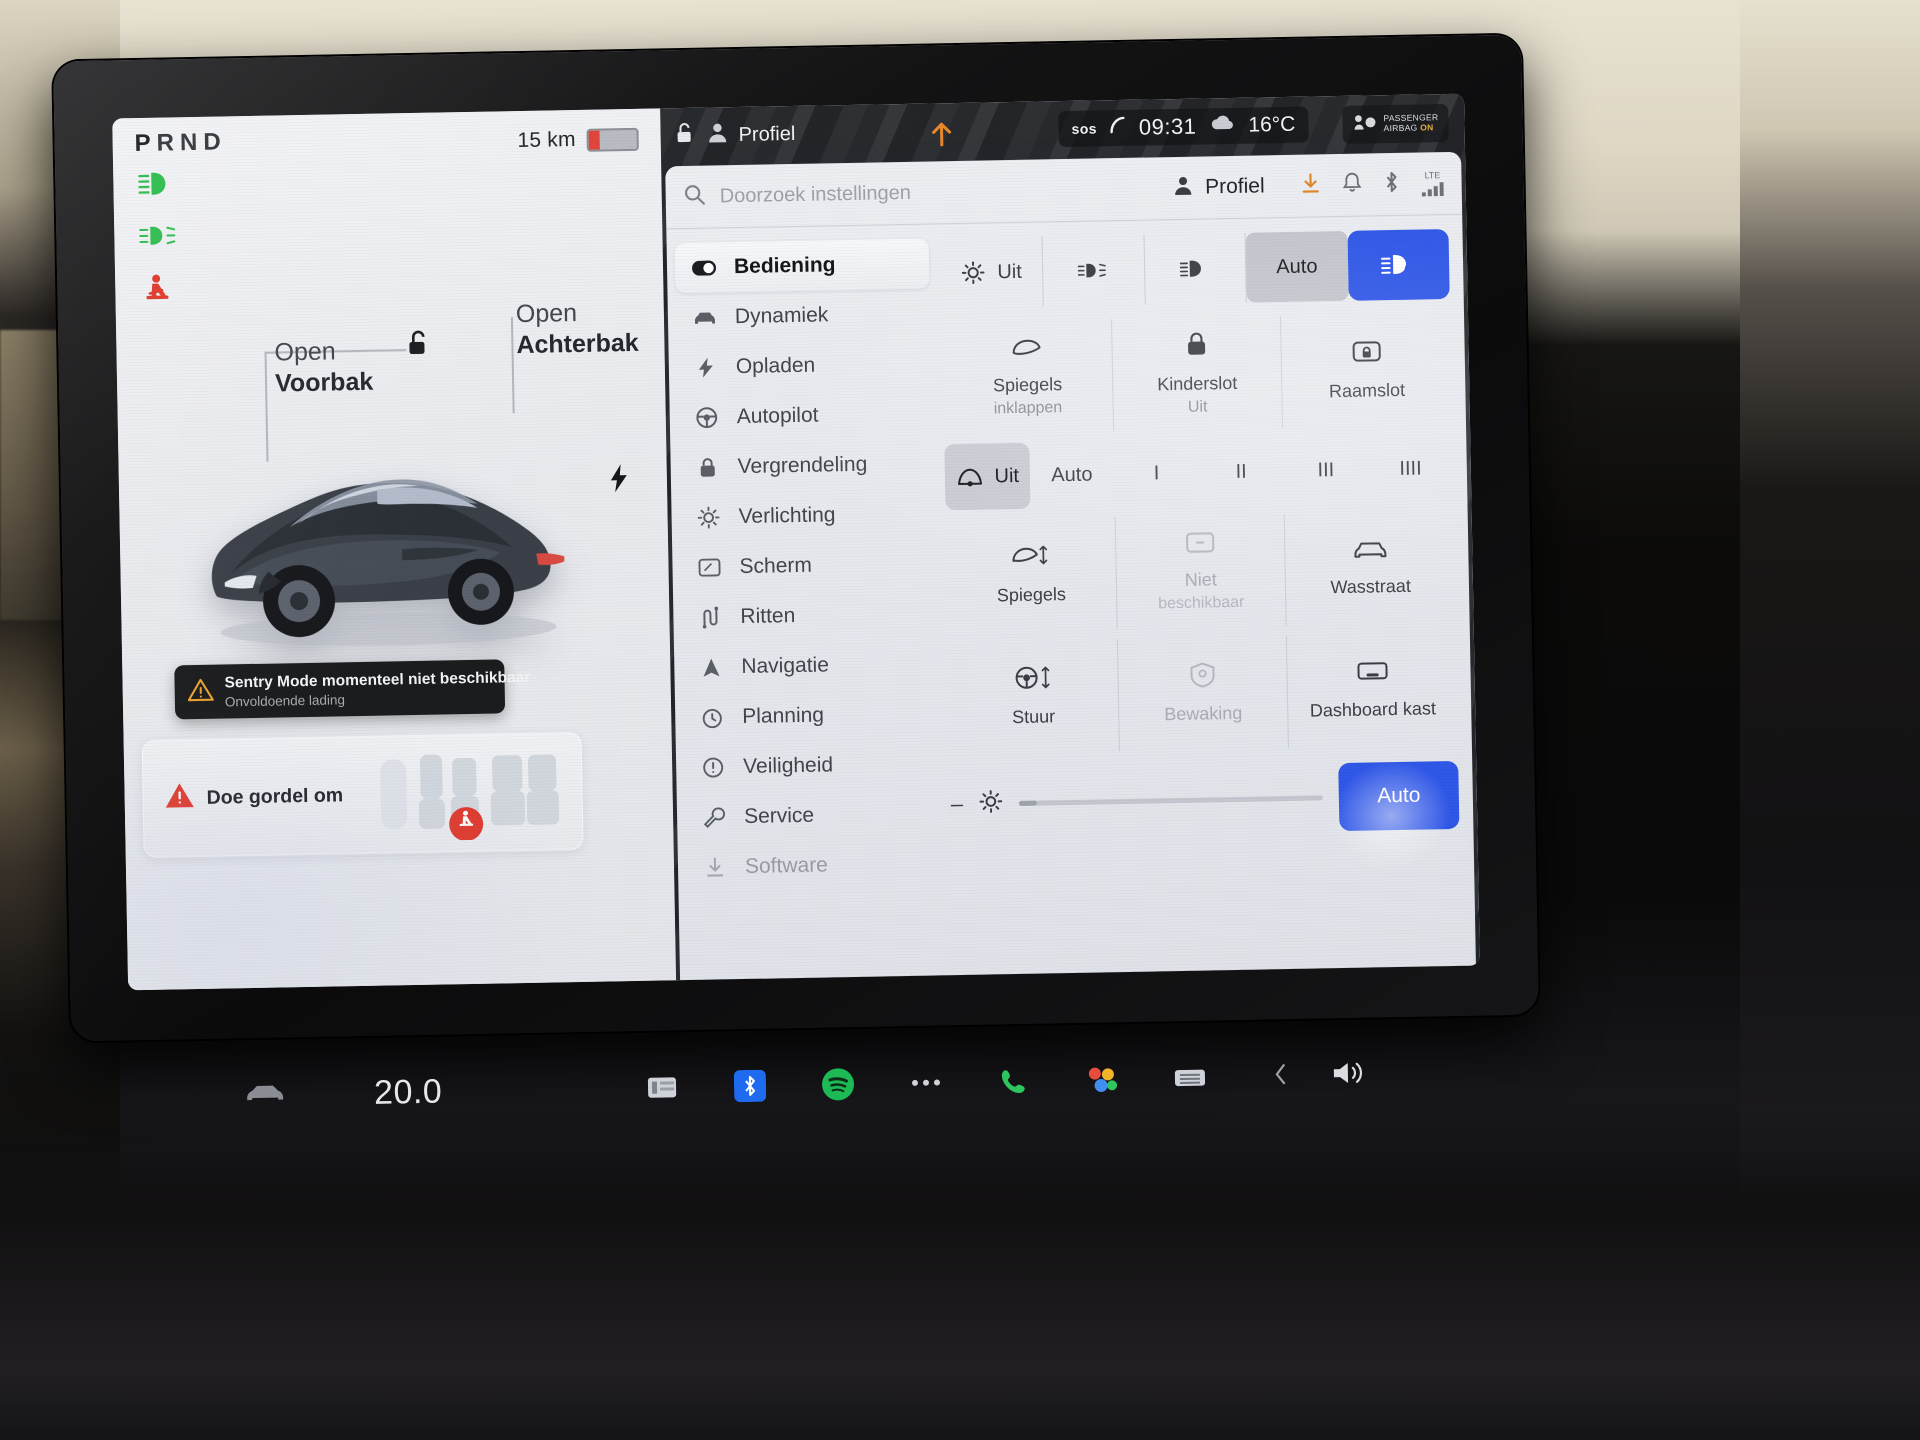 The image size is (1920, 1440). What do you see at coordinates (1411, 469) in the screenshot?
I see `wiper-speed-4-button: IIII` at bounding box center [1411, 469].